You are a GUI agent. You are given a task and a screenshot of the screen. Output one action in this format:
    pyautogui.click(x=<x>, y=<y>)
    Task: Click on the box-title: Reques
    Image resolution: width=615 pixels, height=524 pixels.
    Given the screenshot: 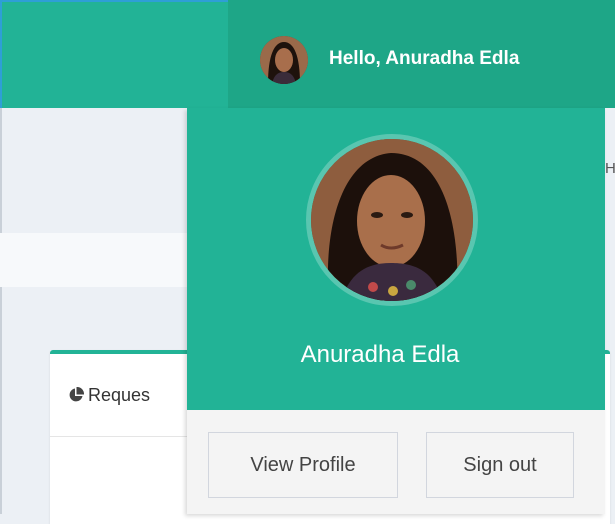 What is the action you would take?
    pyautogui.click(x=109, y=395)
    